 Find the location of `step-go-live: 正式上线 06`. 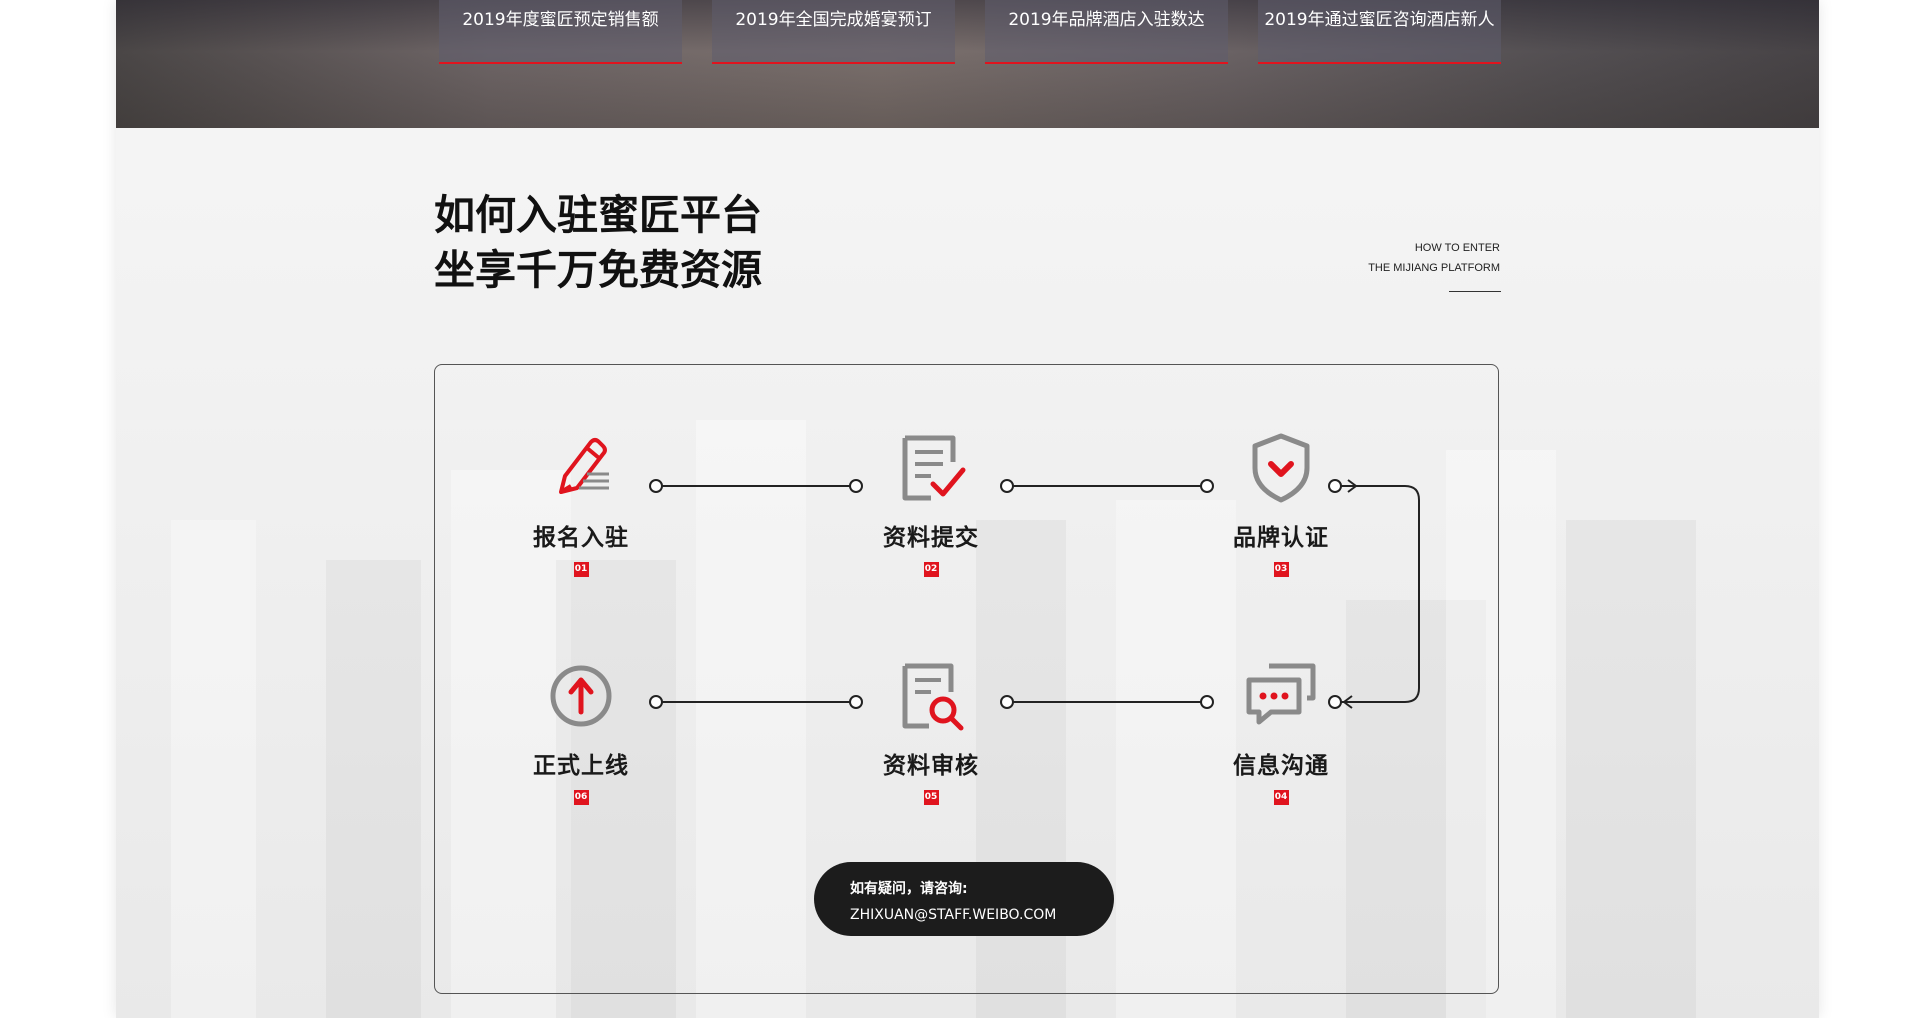

step-go-live: 正式上线 06 is located at coordinates (581, 730).